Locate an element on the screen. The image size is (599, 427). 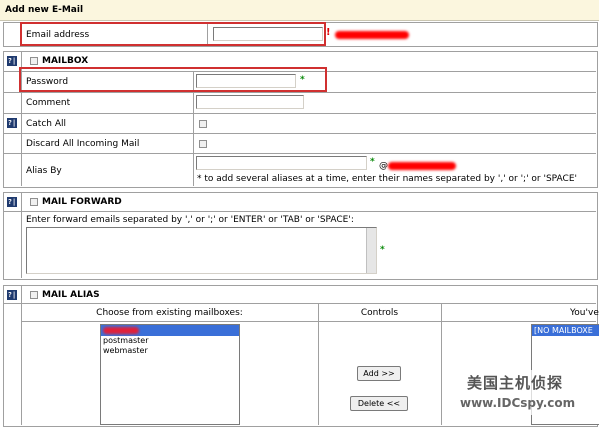
catch-all-label: Catch All is located at coordinates (46, 124).